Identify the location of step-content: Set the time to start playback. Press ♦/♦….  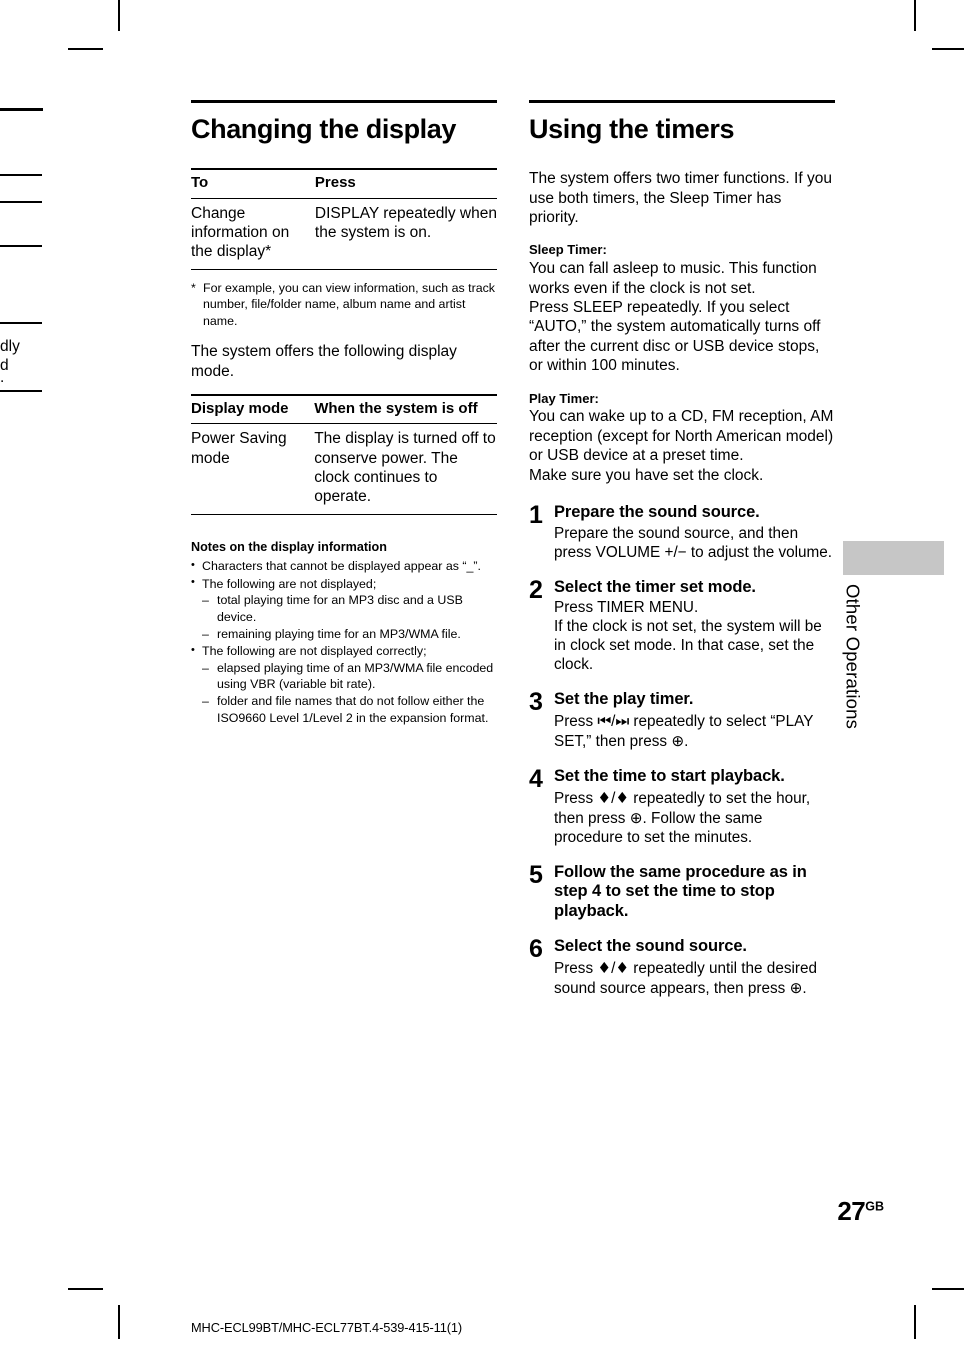
(694, 807).